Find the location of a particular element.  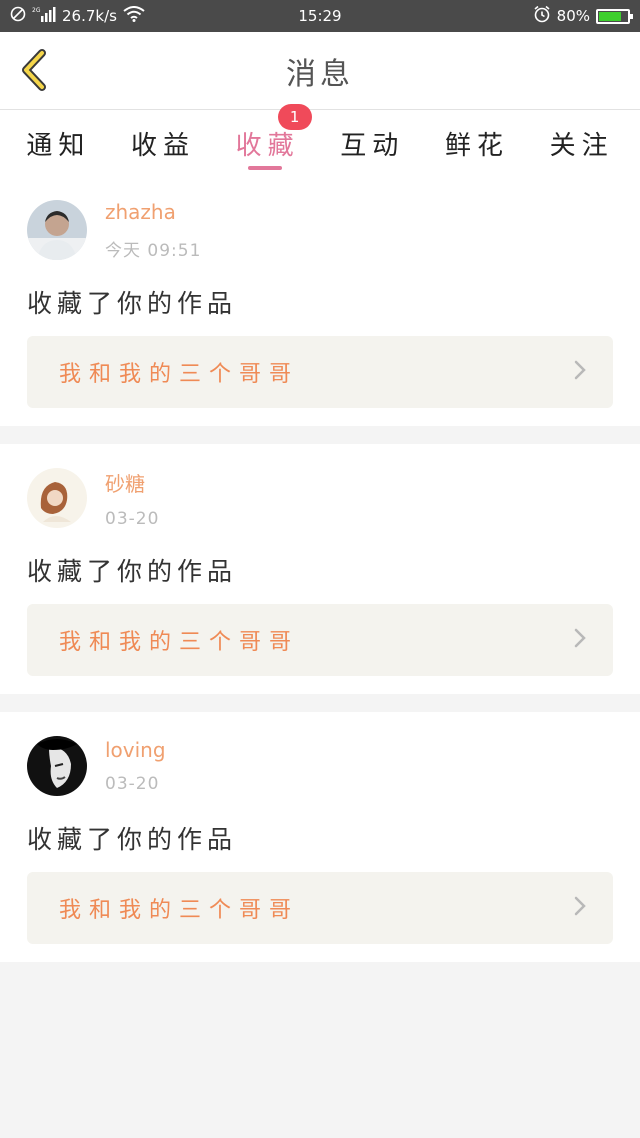

network-speed: 26.7k/s is located at coordinates (89, 16).